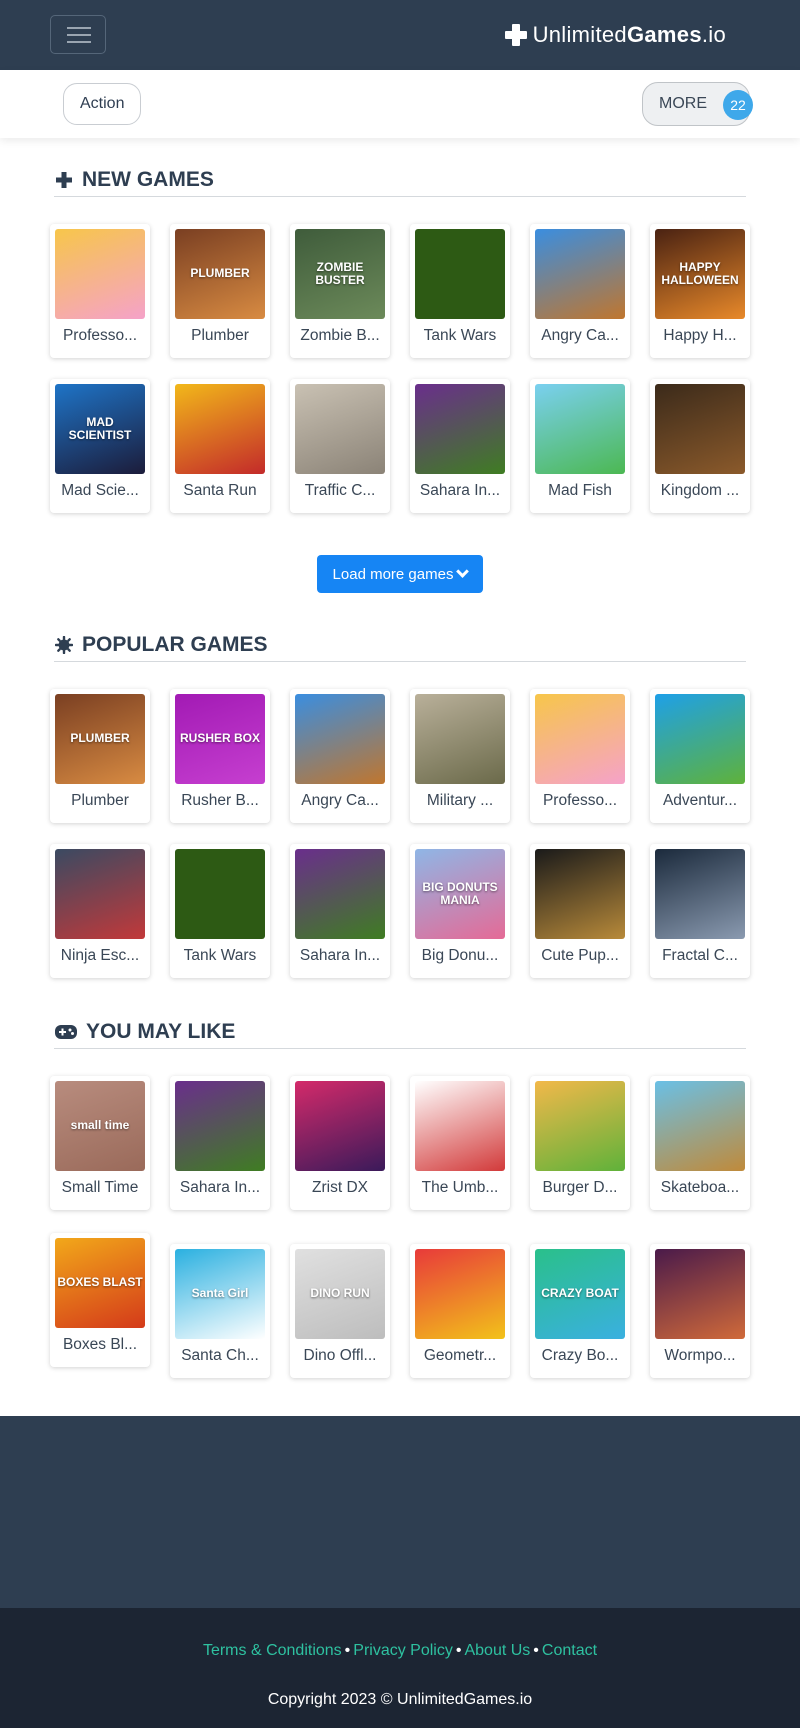  I want to click on copyright-text: Copyright 2023 © UnlimitedGames.io, so click(400, 1699).